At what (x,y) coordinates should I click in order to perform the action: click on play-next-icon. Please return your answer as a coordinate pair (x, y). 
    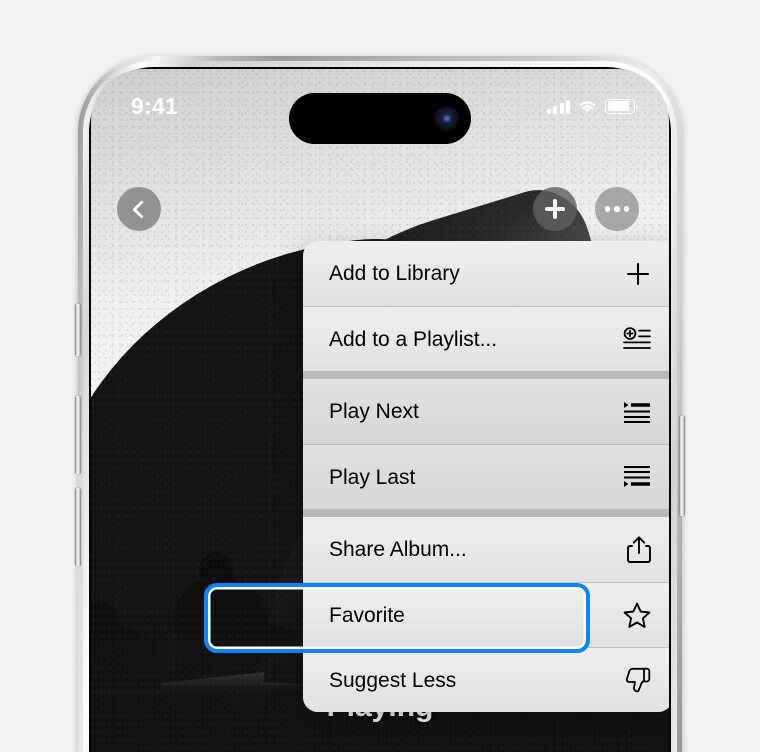
    Looking at the image, I should click on (636, 412).